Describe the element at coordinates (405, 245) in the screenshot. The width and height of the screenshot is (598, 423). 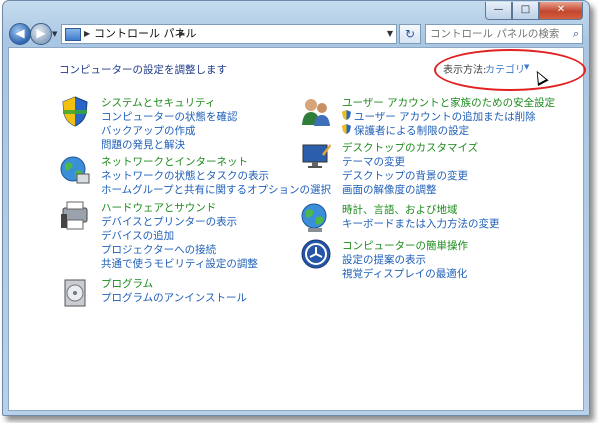
I see `category-title: コンピューターの簡単操作` at that location.